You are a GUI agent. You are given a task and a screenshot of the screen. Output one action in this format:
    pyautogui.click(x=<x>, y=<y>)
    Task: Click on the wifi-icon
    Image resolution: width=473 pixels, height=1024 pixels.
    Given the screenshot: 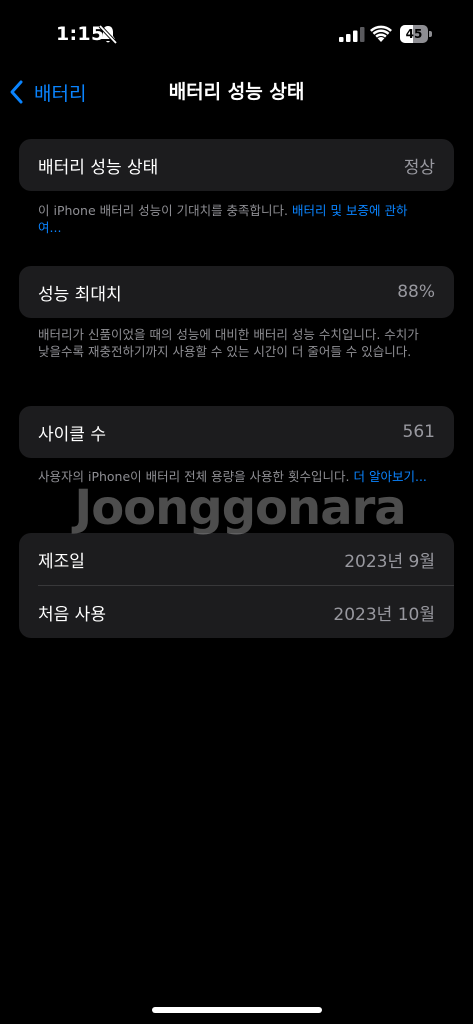 What is the action you would take?
    pyautogui.click(x=381, y=33)
    